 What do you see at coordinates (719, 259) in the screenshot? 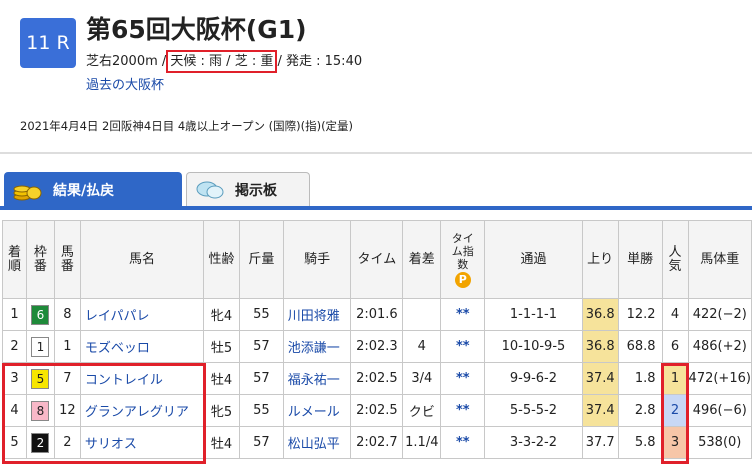
I see `header-body-weight: 馬体重` at bounding box center [719, 259].